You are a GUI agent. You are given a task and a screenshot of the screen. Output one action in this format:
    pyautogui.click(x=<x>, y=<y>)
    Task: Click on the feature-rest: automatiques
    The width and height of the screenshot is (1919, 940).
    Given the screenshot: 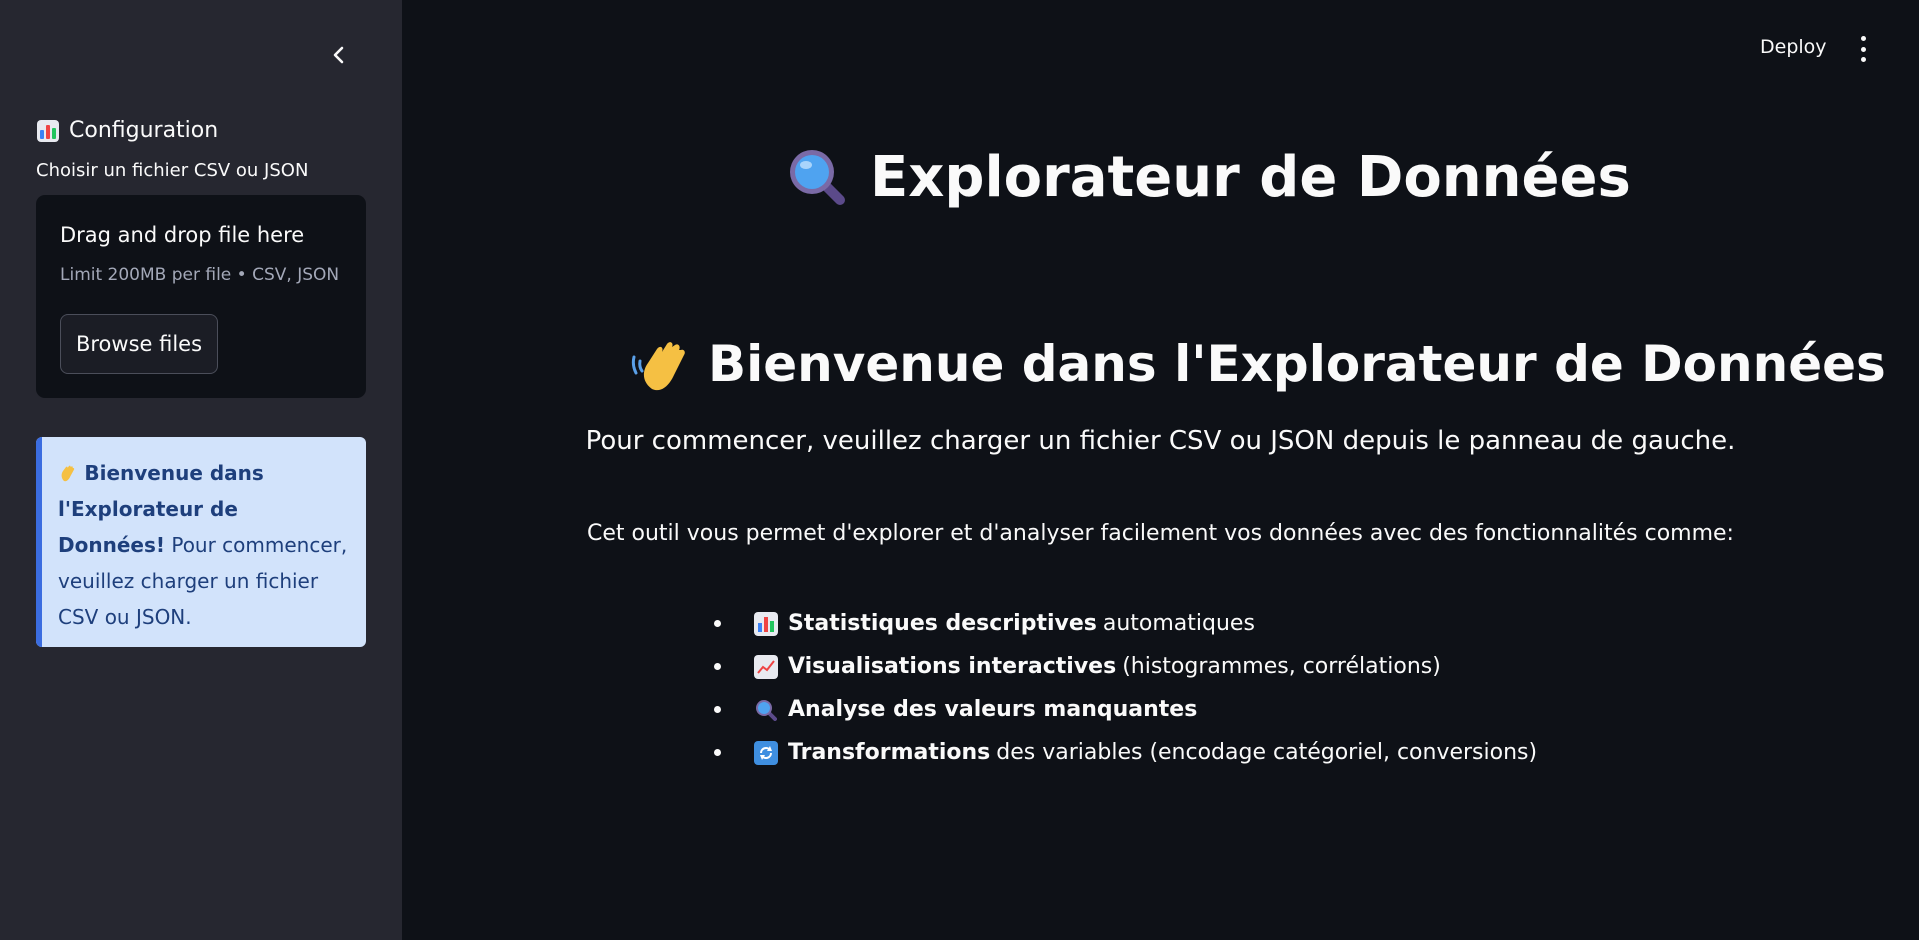 What is the action you would take?
    pyautogui.click(x=1178, y=623)
    